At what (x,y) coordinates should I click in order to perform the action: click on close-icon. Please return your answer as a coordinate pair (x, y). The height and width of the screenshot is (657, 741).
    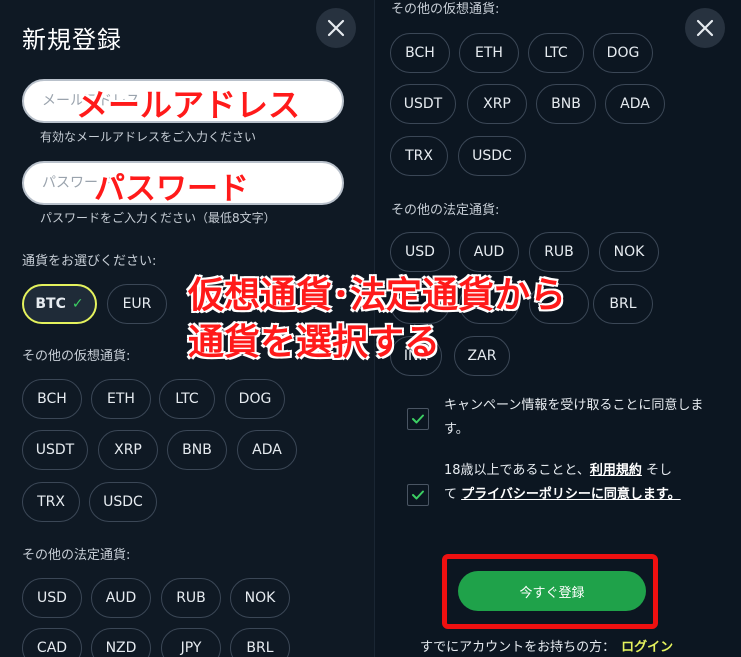
    Looking at the image, I should click on (705, 28).